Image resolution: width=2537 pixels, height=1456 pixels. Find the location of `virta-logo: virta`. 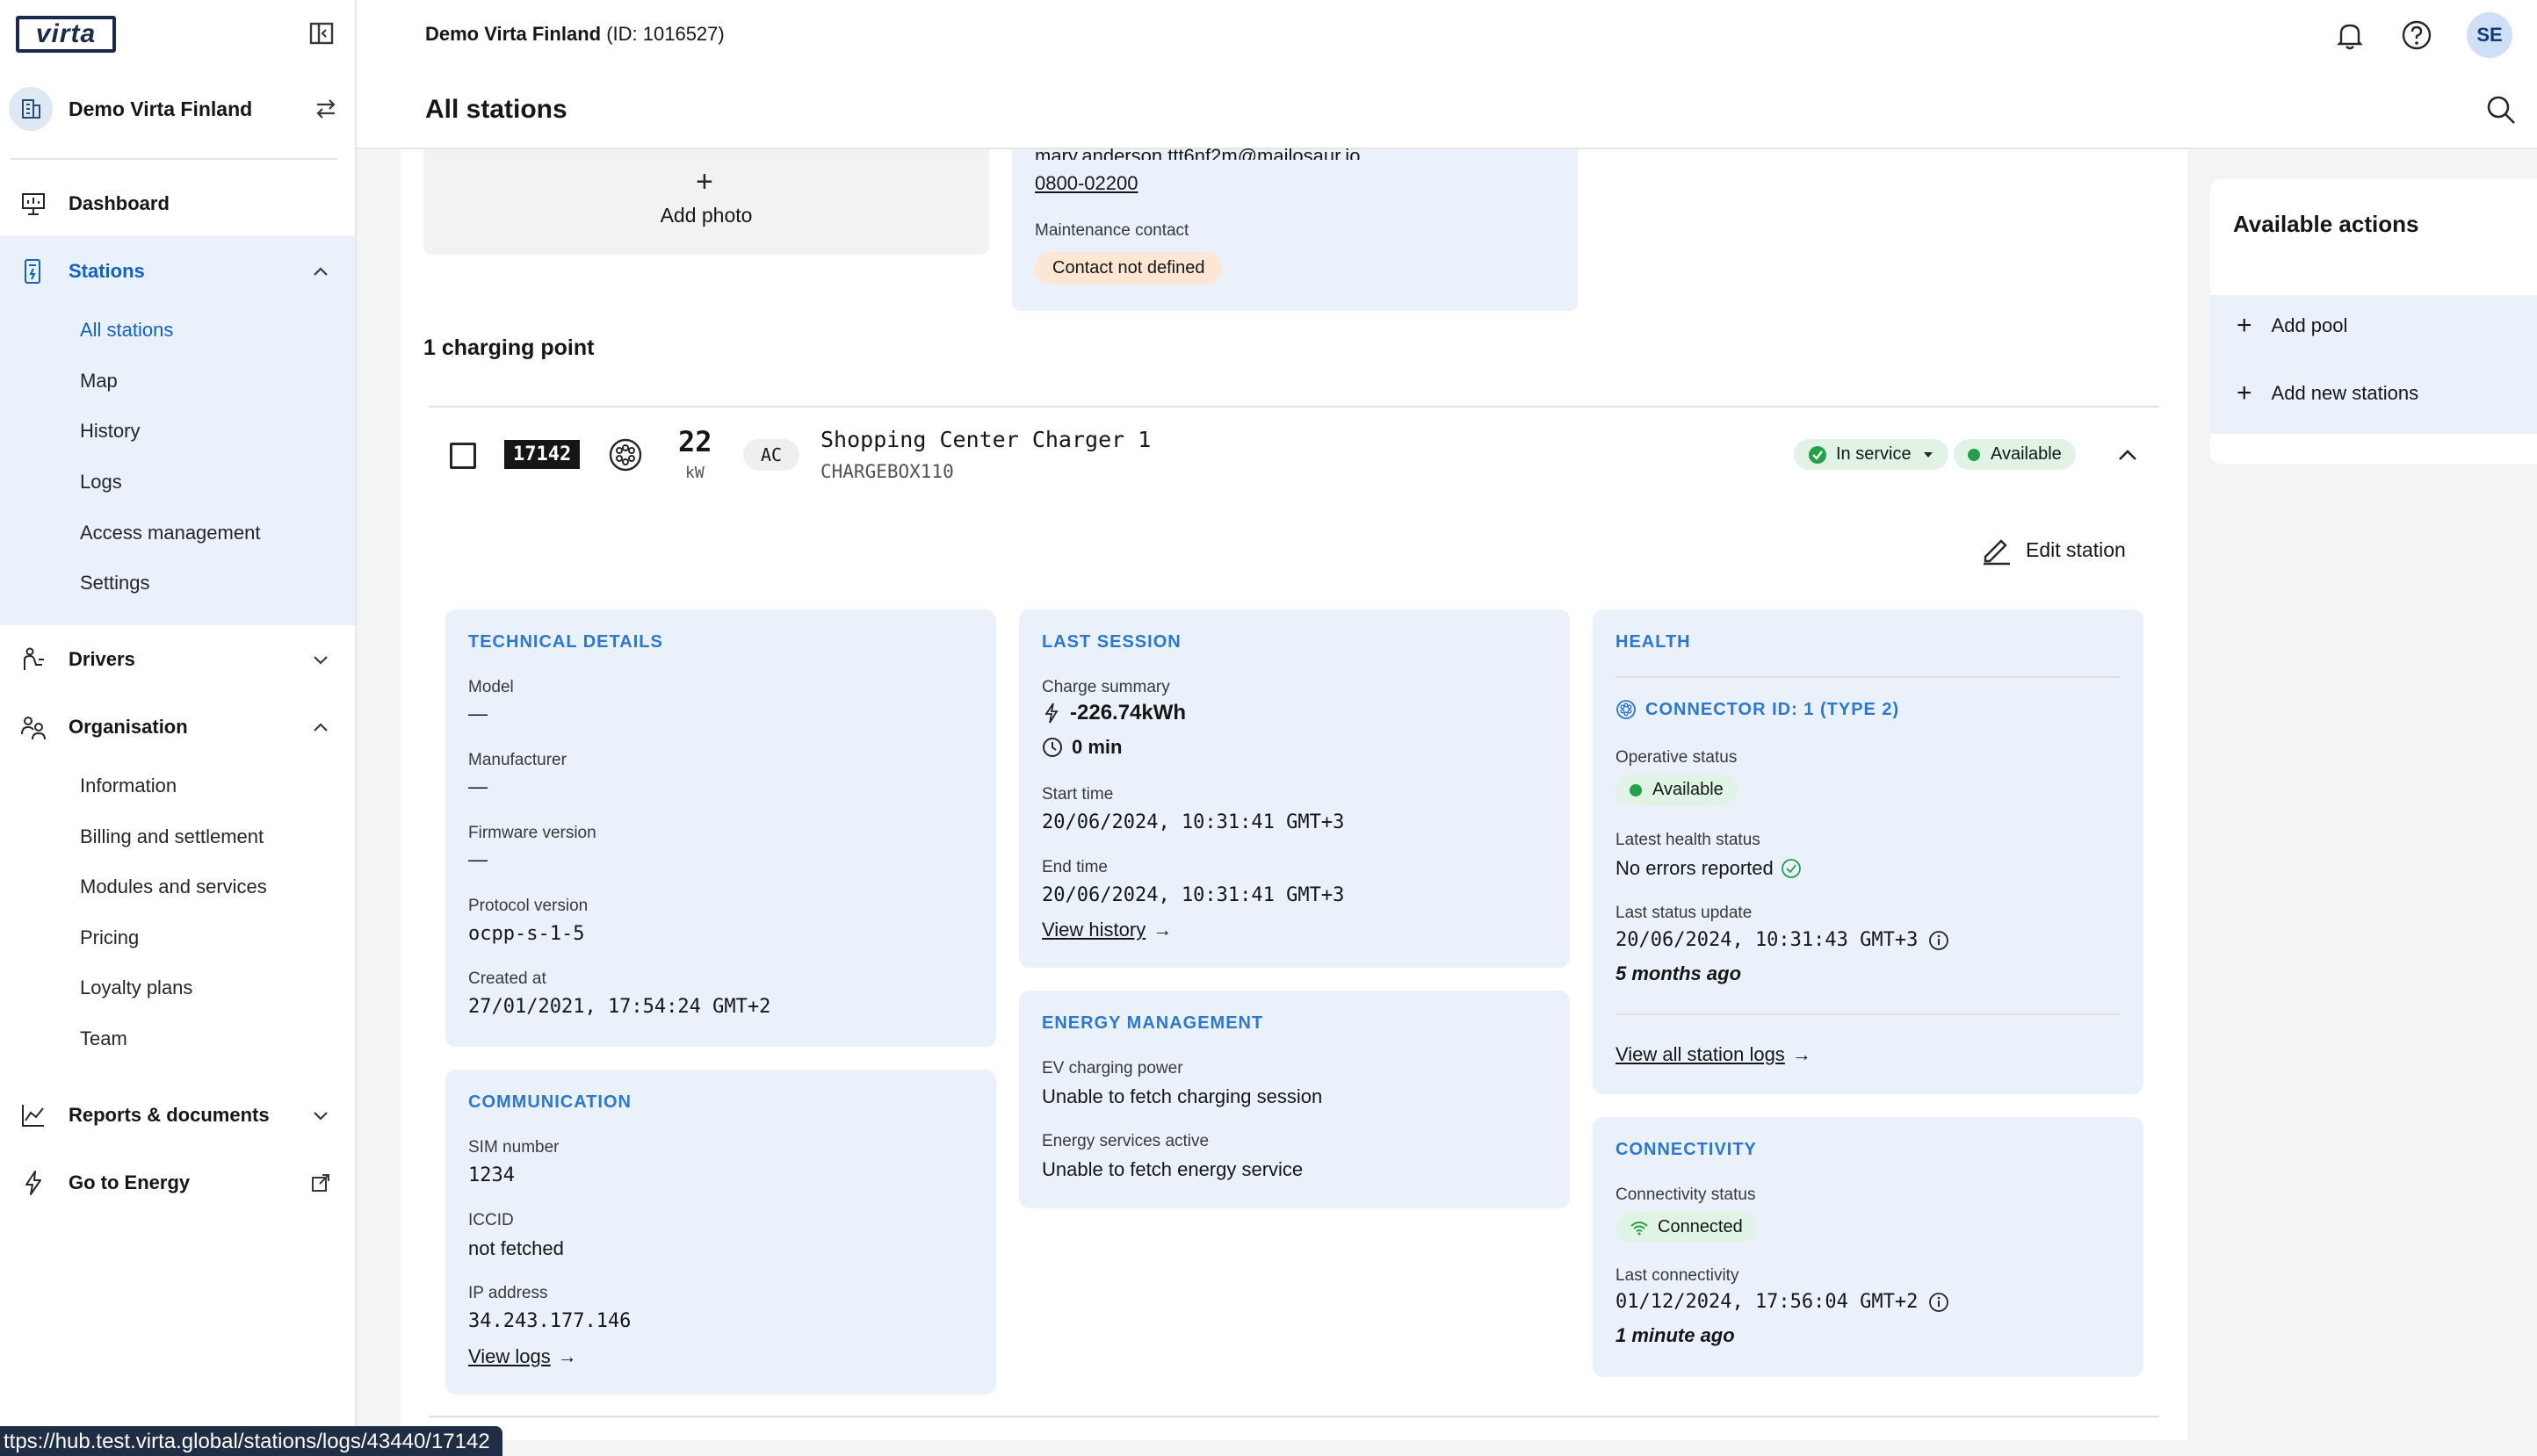

virta-logo: virta is located at coordinates (66, 34).